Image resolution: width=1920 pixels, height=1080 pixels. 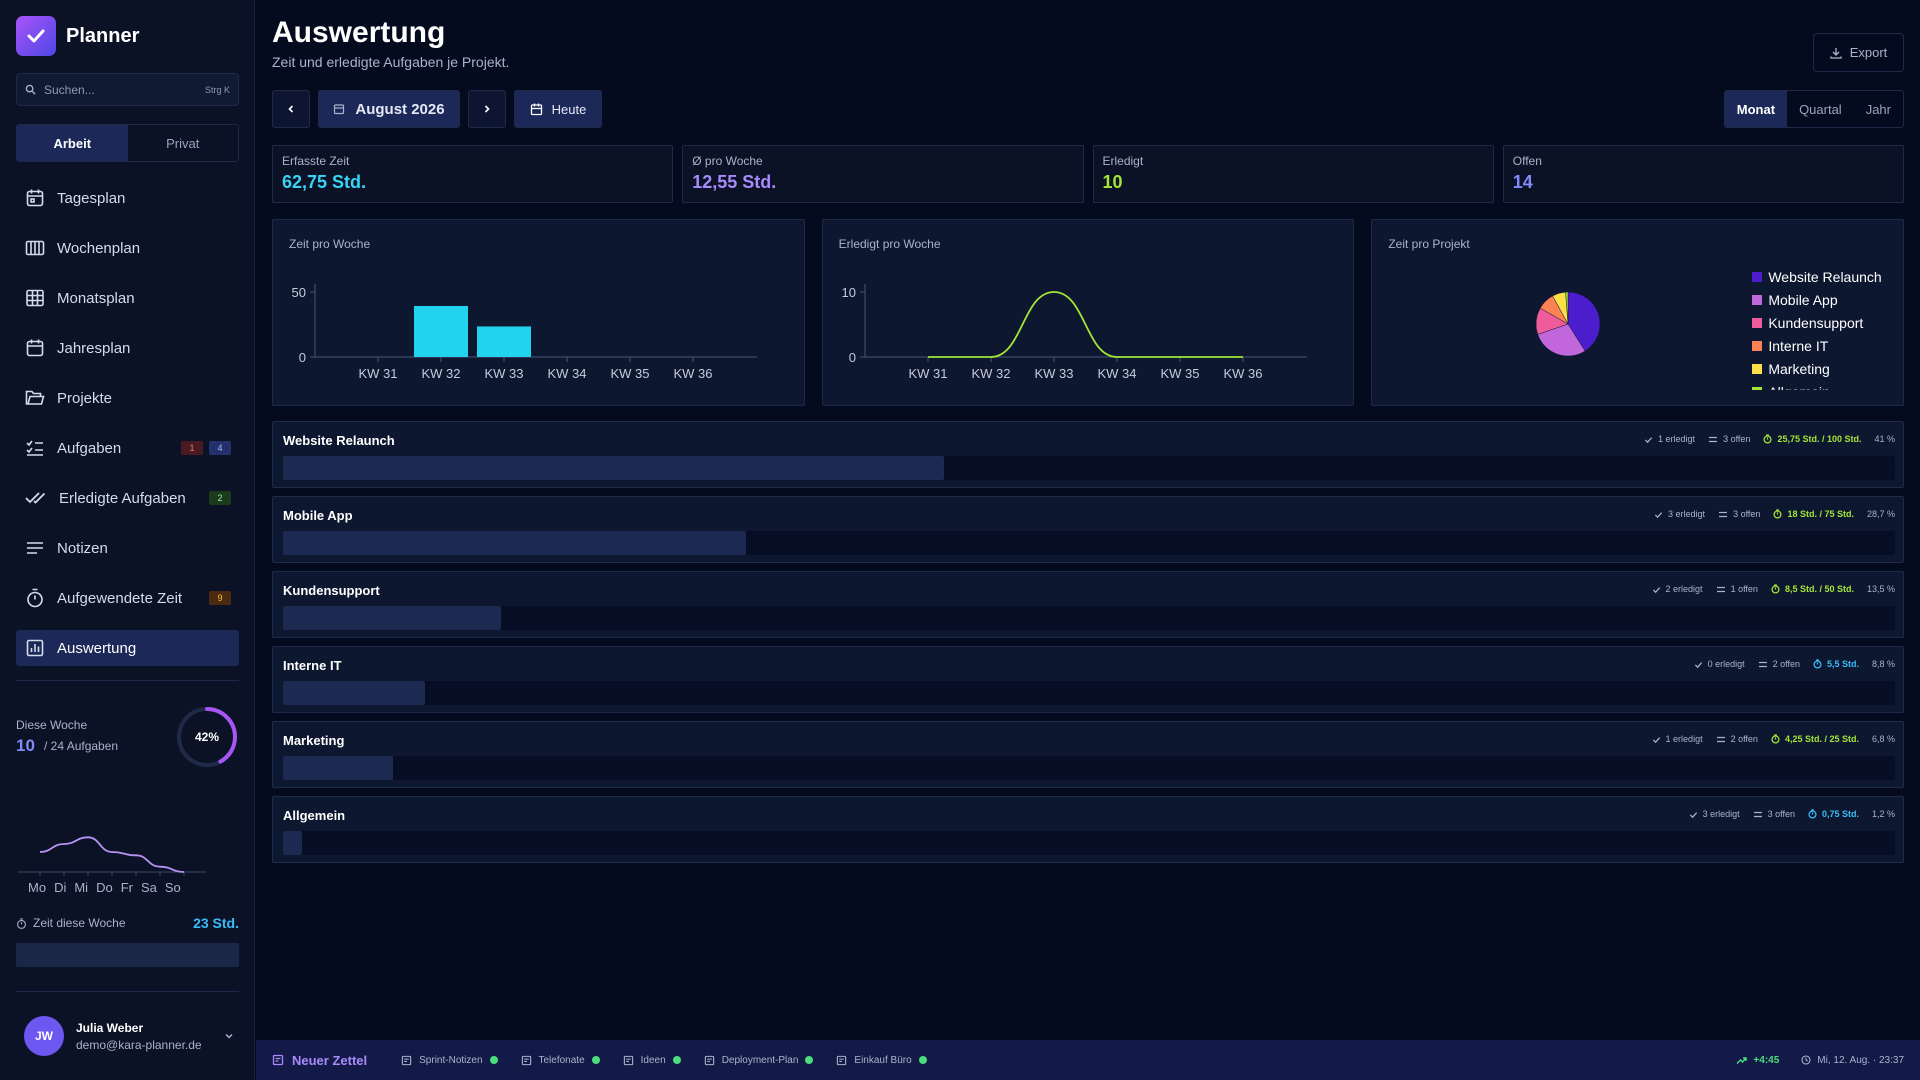 What do you see at coordinates (339, 109) in the screenshot?
I see `calendar-icon` at bounding box center [339, 109].